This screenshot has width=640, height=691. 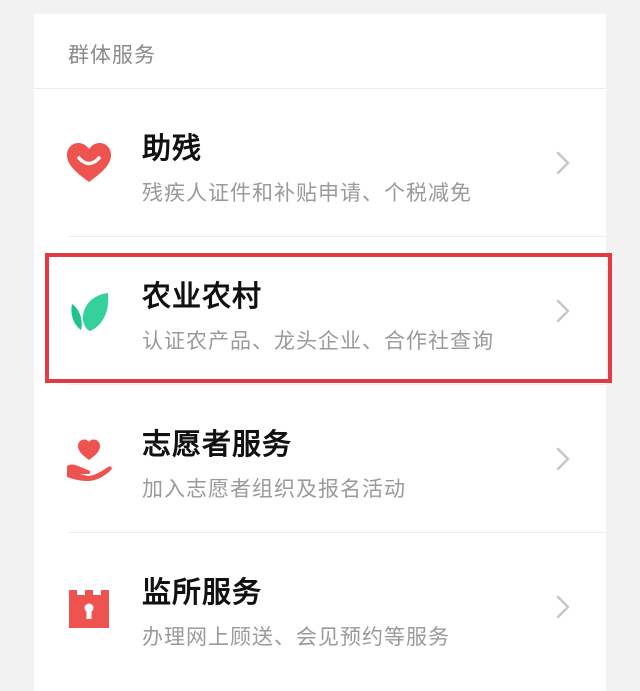 I want to click on service-item-title: 监所服务, so click(x=202, y=592).